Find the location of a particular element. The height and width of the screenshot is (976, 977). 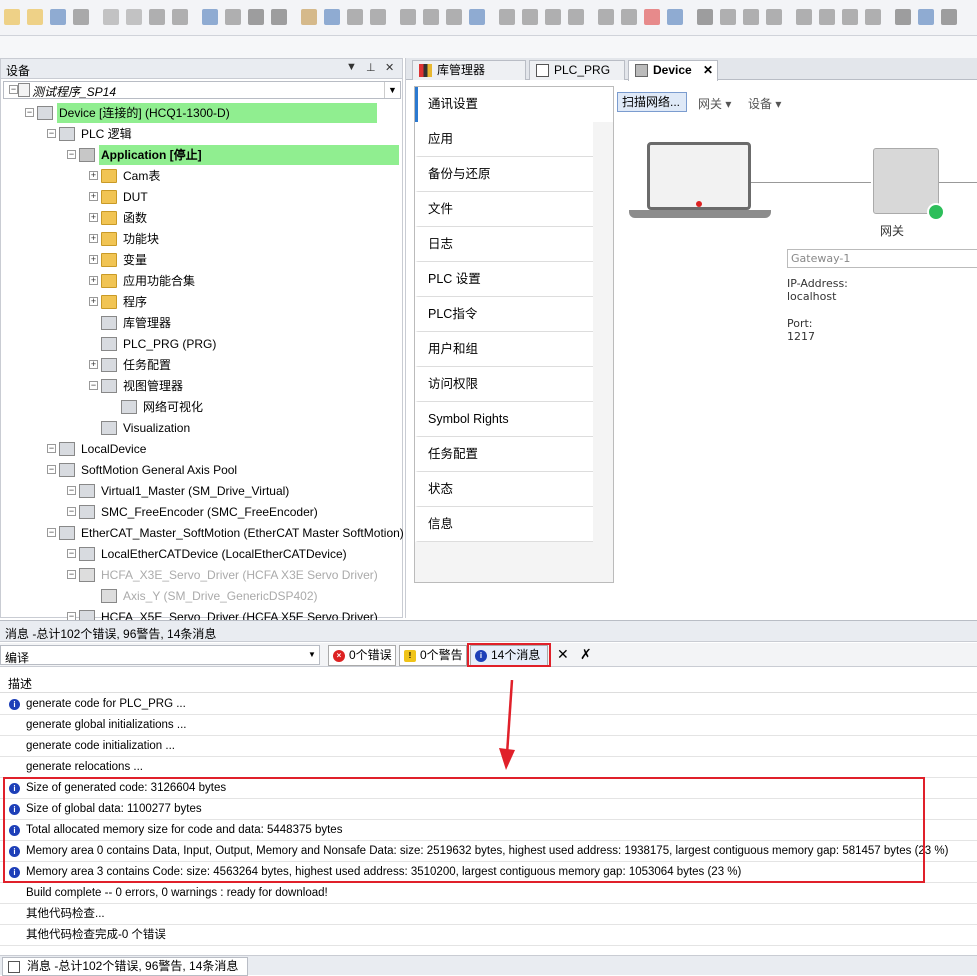

message-row: 其他代码检查完成-0 个错误 is located at coordinates (488, 935).